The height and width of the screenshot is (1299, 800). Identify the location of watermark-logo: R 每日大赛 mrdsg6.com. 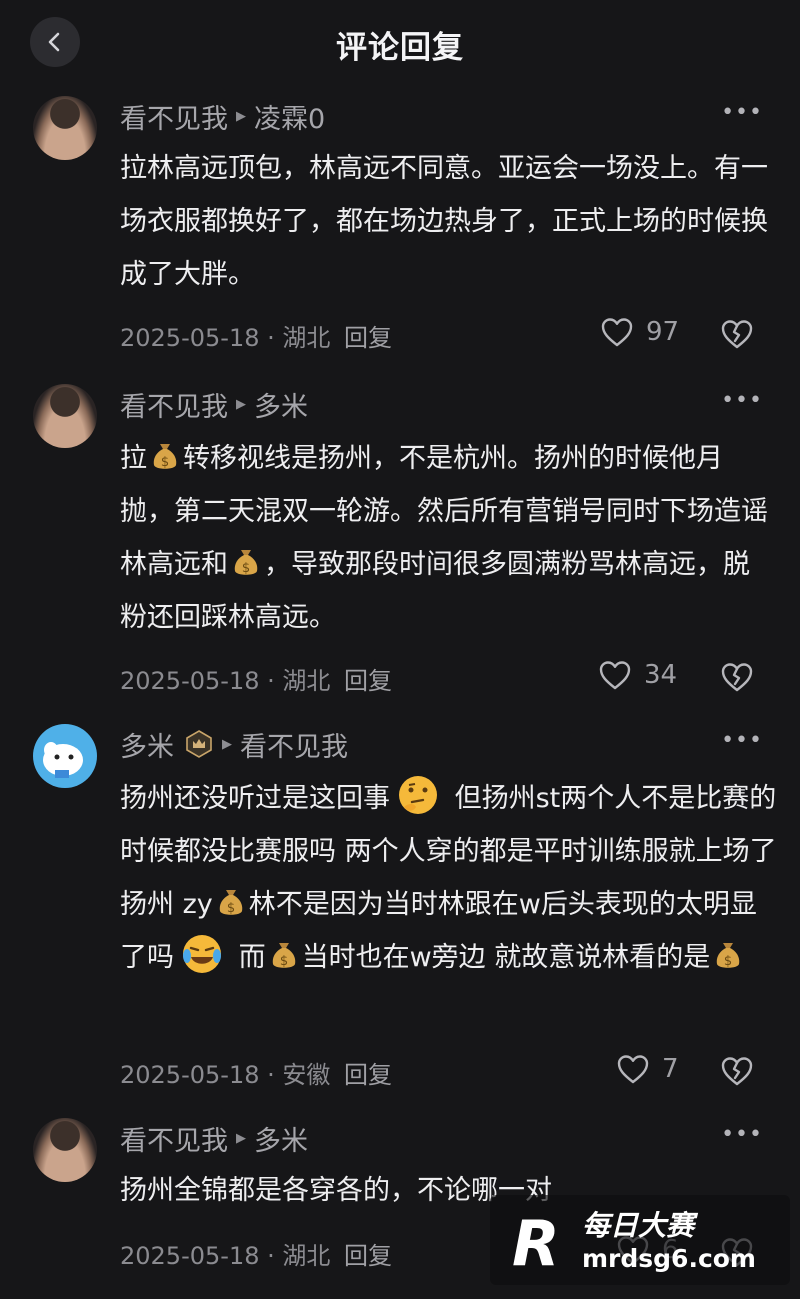
(640, 1240).